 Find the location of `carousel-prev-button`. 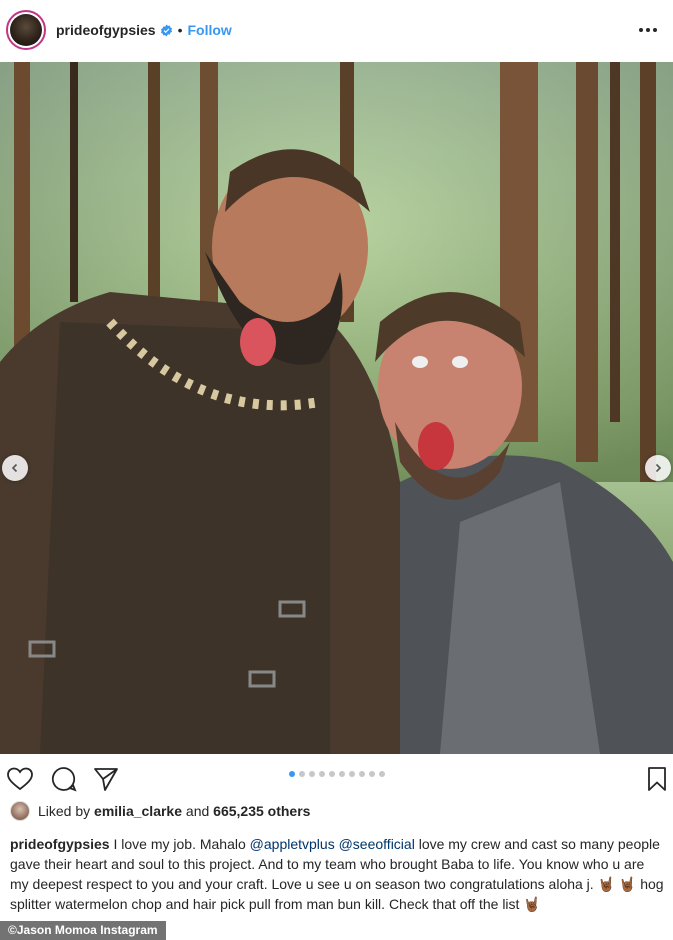

carousel-prev-button is located at coordinates (15, 468).